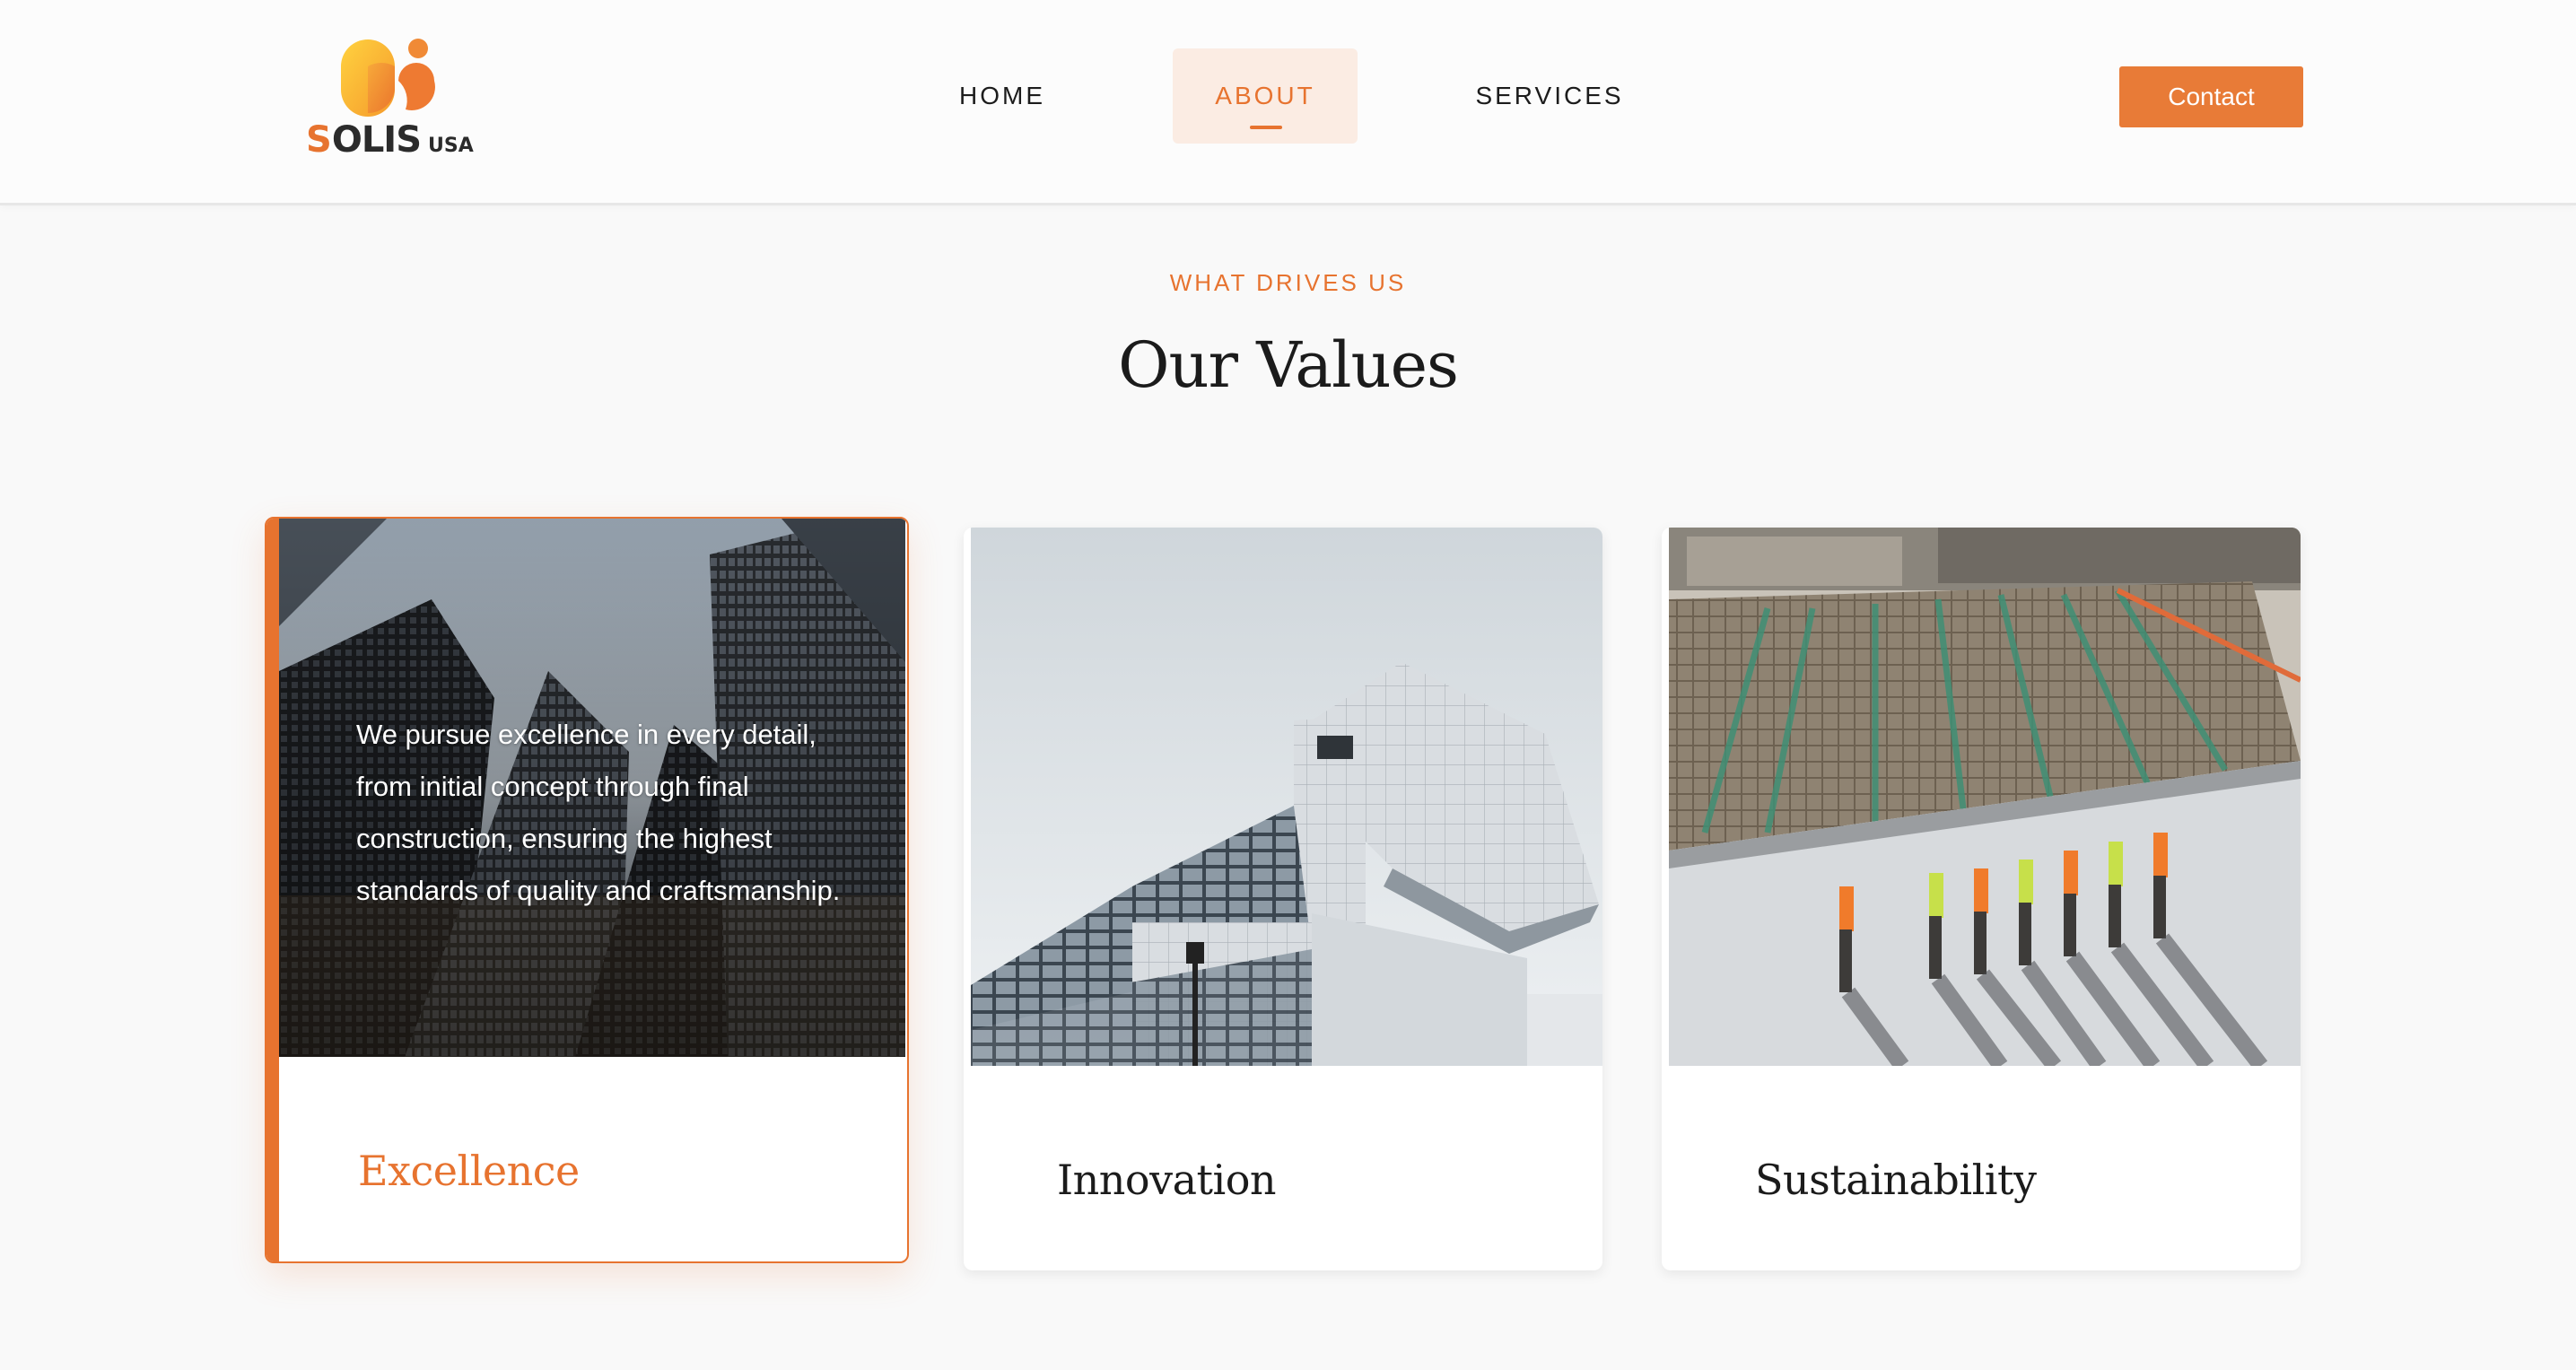 The image size is (2576, 1370). What do you see at coordinates (451, 146) in the screenshot?
I see `brand-suffix: USA` at bounding box center [451, 146].